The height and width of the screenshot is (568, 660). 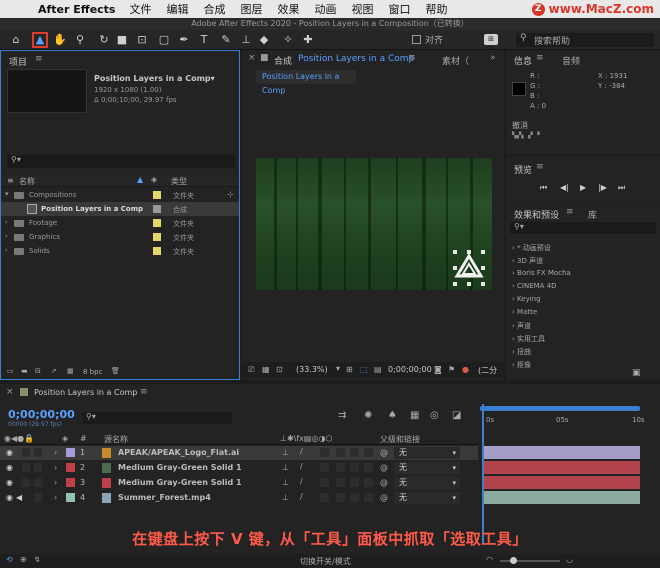 What do you see at coordinates (368, 415) in the screenshot?
I see `draft-3d-icon: ✺` at bounding box center [368, 415].